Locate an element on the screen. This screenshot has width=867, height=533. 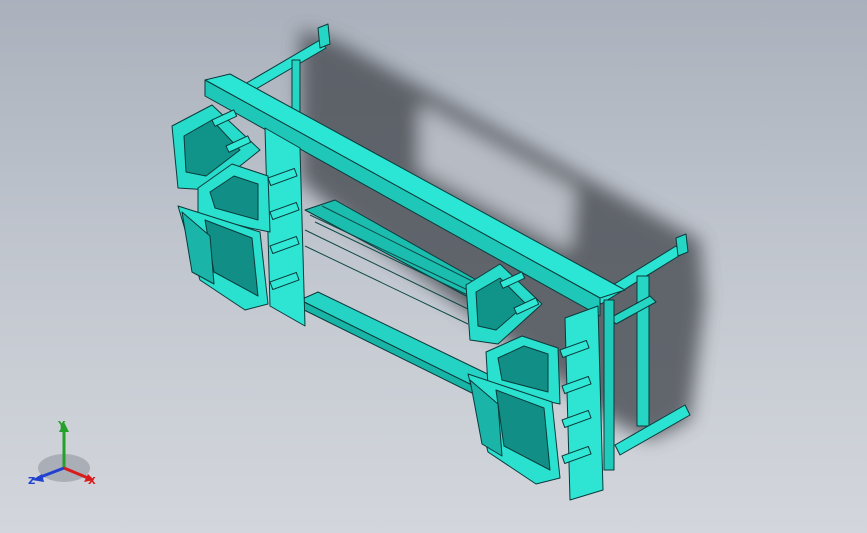
right-plate is located at coordinates (584, 403).